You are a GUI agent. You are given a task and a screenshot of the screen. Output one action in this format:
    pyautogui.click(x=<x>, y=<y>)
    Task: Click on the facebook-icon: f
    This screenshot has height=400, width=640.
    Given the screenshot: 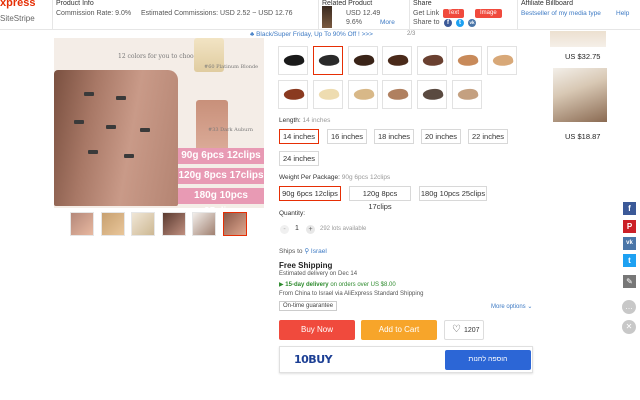 What is the action you would take?
    pyautogui.click(x=629, y=208)
    